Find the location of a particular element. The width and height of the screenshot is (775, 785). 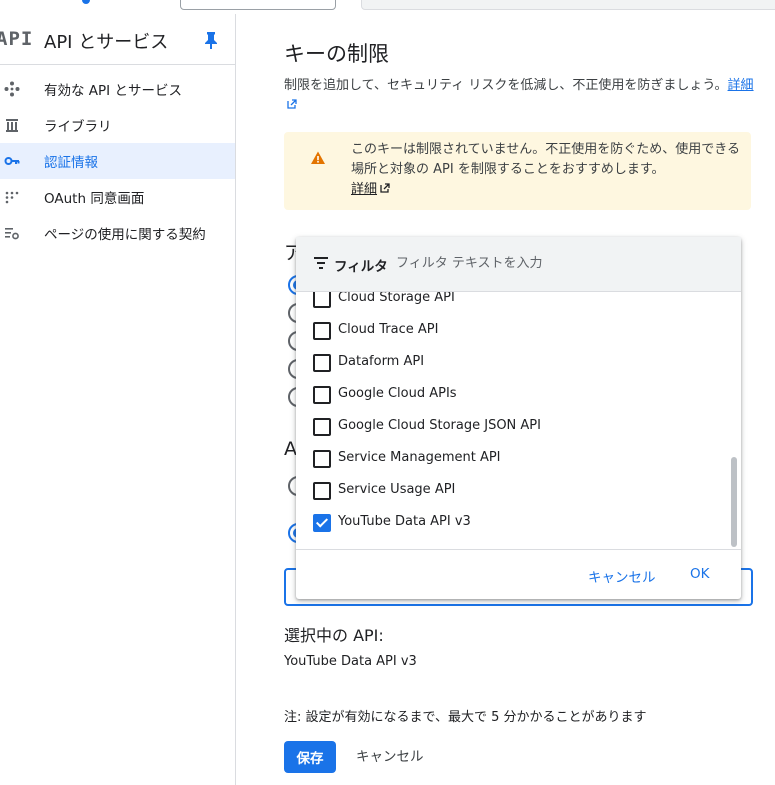

option-label: Google Cloud Storage JSON API is located at coordinates (439, 425).